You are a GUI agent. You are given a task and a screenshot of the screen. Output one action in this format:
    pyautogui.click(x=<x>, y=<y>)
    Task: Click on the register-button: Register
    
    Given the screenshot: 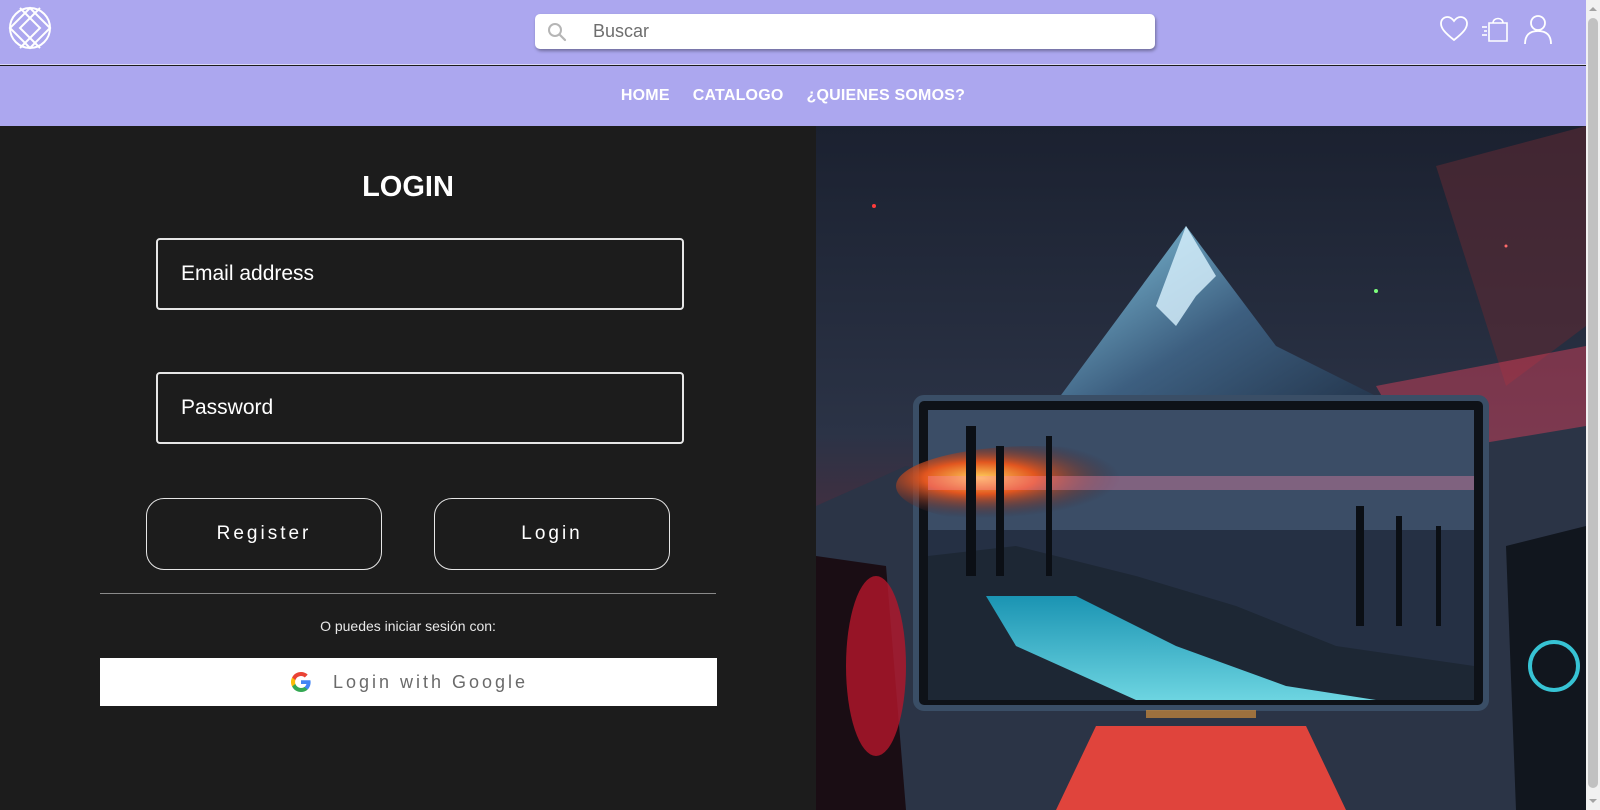 What is the action you would take?
    pyautogui.click(x=264, y=534)
    